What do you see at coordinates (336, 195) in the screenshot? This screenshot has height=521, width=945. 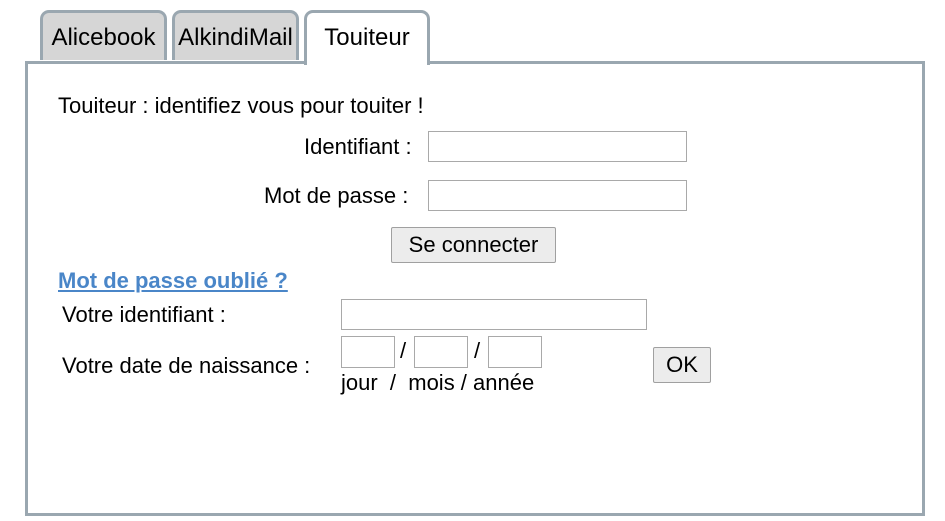 I see `password-label: Mot de passe :` at bounding box center [336, 195].